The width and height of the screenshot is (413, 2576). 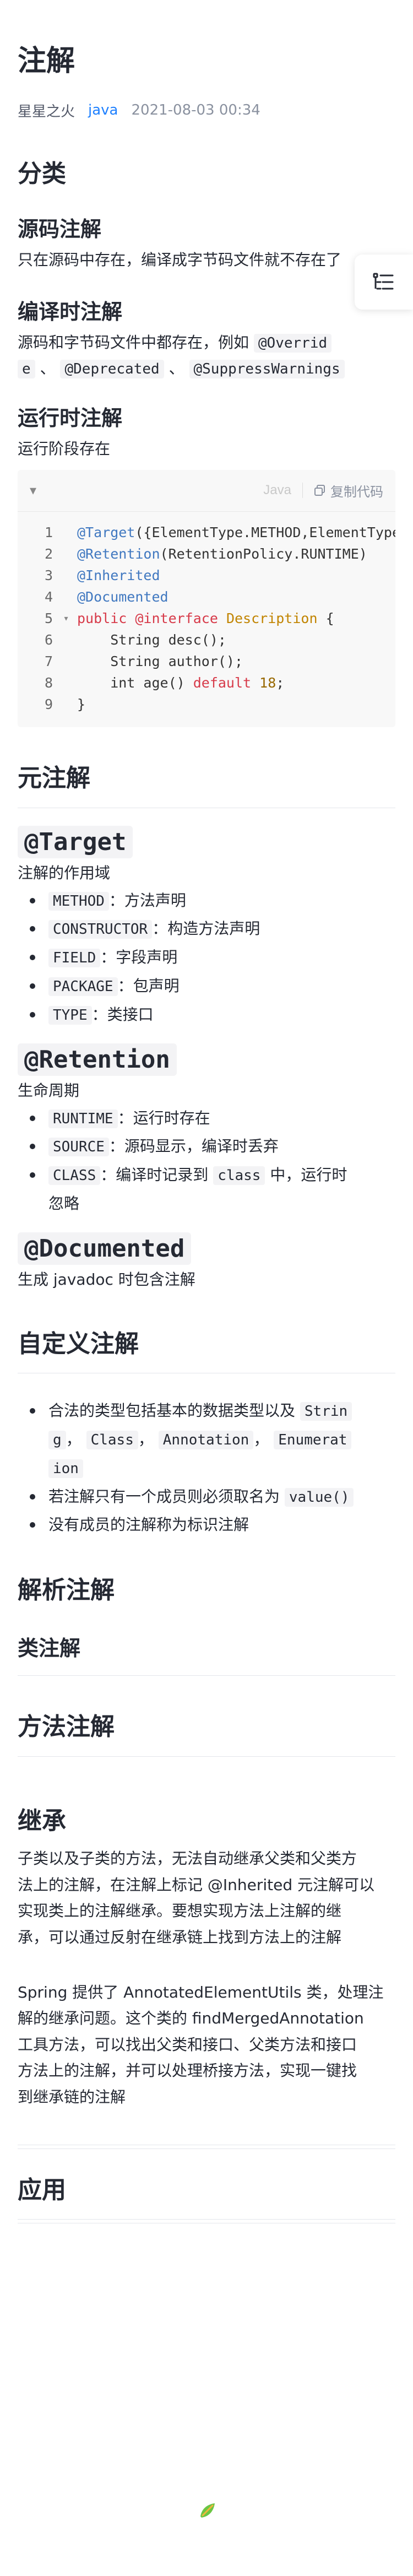 I want to click on list-item: SOURCE ：源码显示，编译时丢弃, so click(x=206, y=1147).